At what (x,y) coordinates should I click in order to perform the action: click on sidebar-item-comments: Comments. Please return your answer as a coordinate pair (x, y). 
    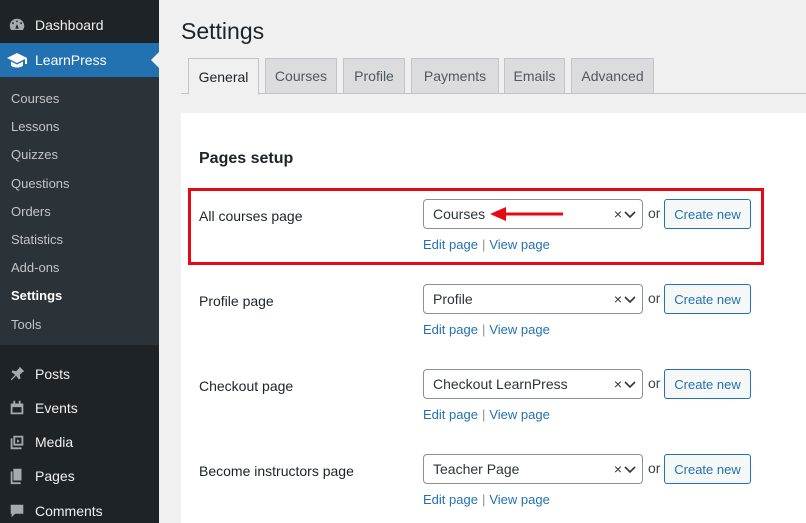
    Looking at the image, I should click on (79, 508).